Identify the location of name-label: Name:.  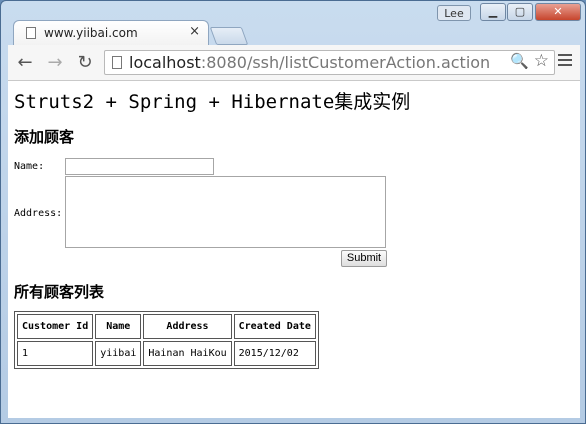
(29, 166).